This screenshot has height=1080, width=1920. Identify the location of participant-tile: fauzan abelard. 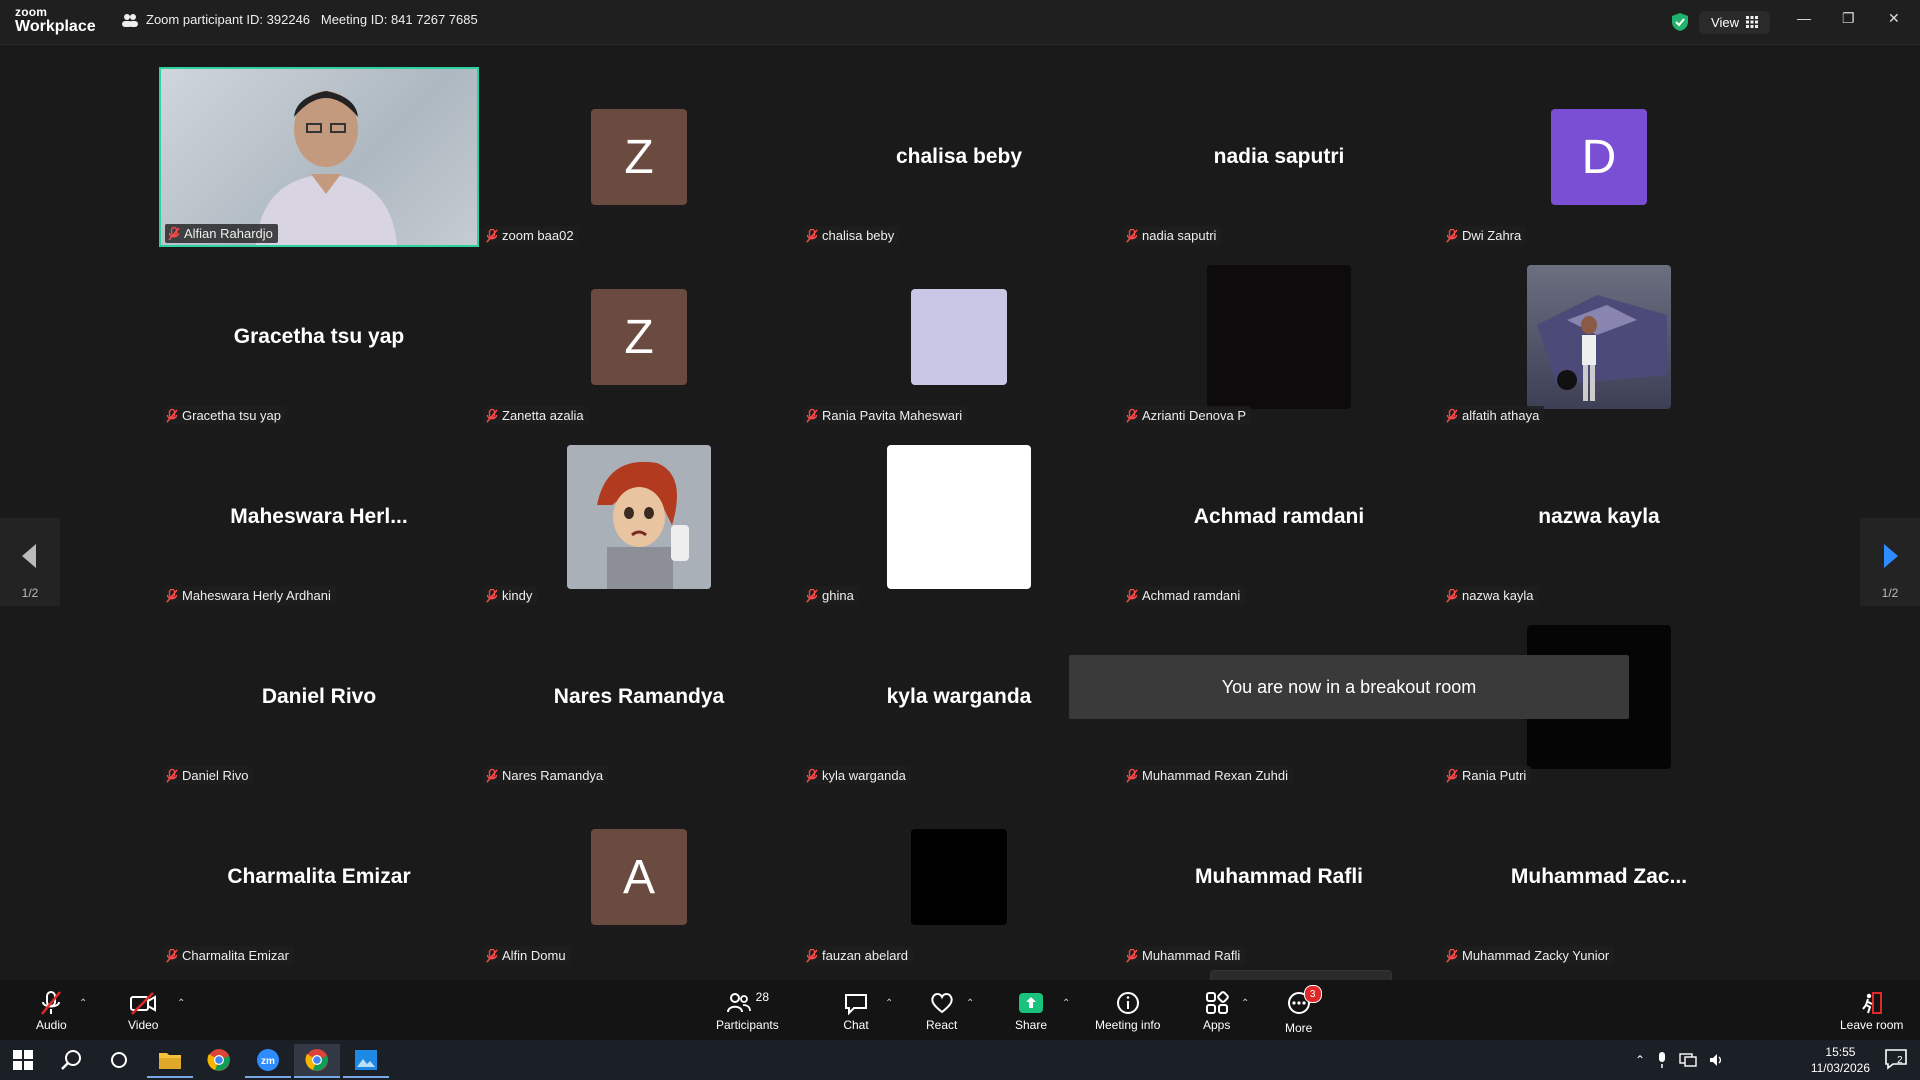
(959, 877).